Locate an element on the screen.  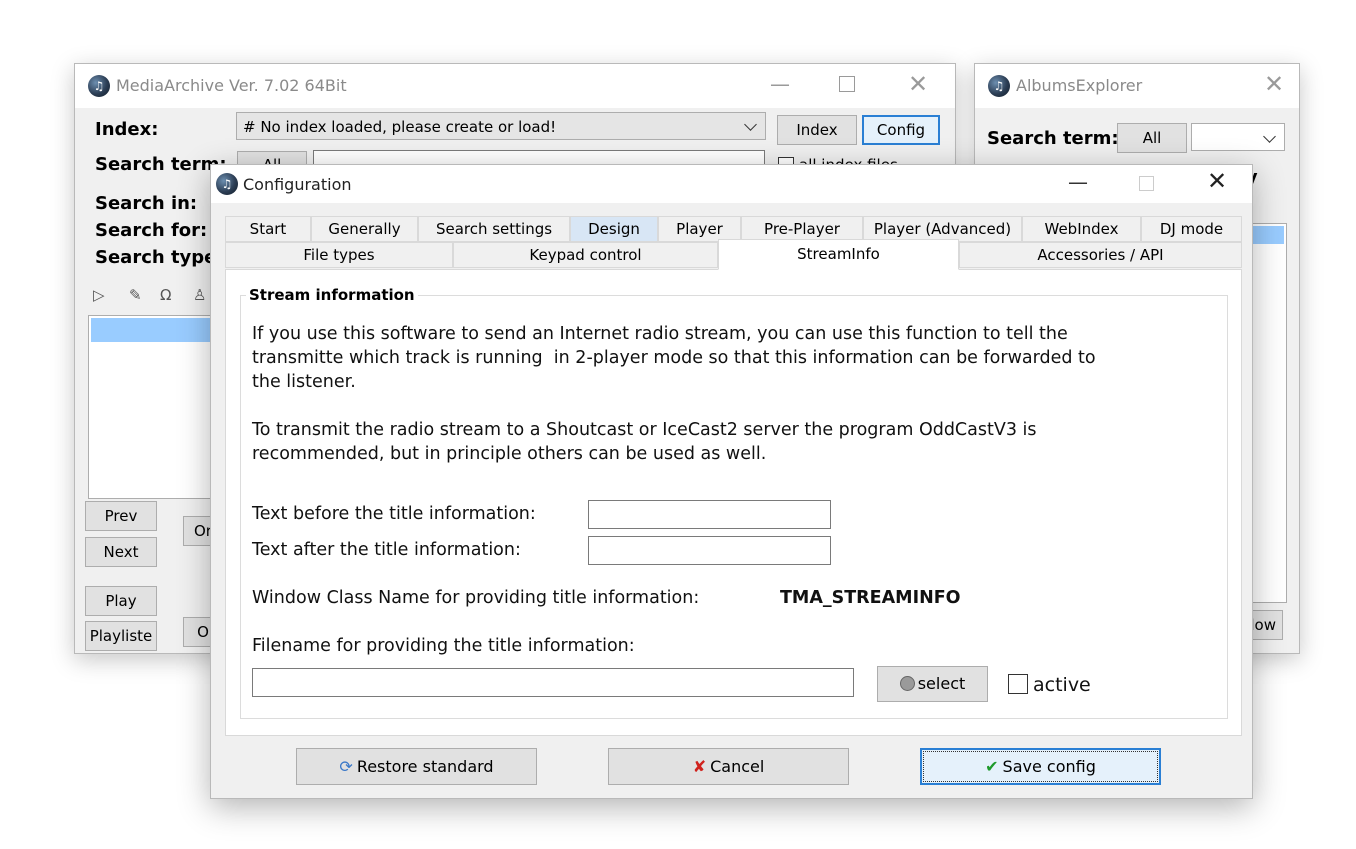
search-for-label: Search for: is located at coordinates (151, 230).